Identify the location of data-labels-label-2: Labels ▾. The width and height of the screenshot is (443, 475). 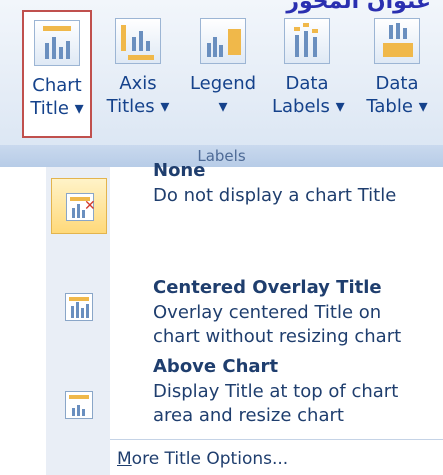
(308, 106).